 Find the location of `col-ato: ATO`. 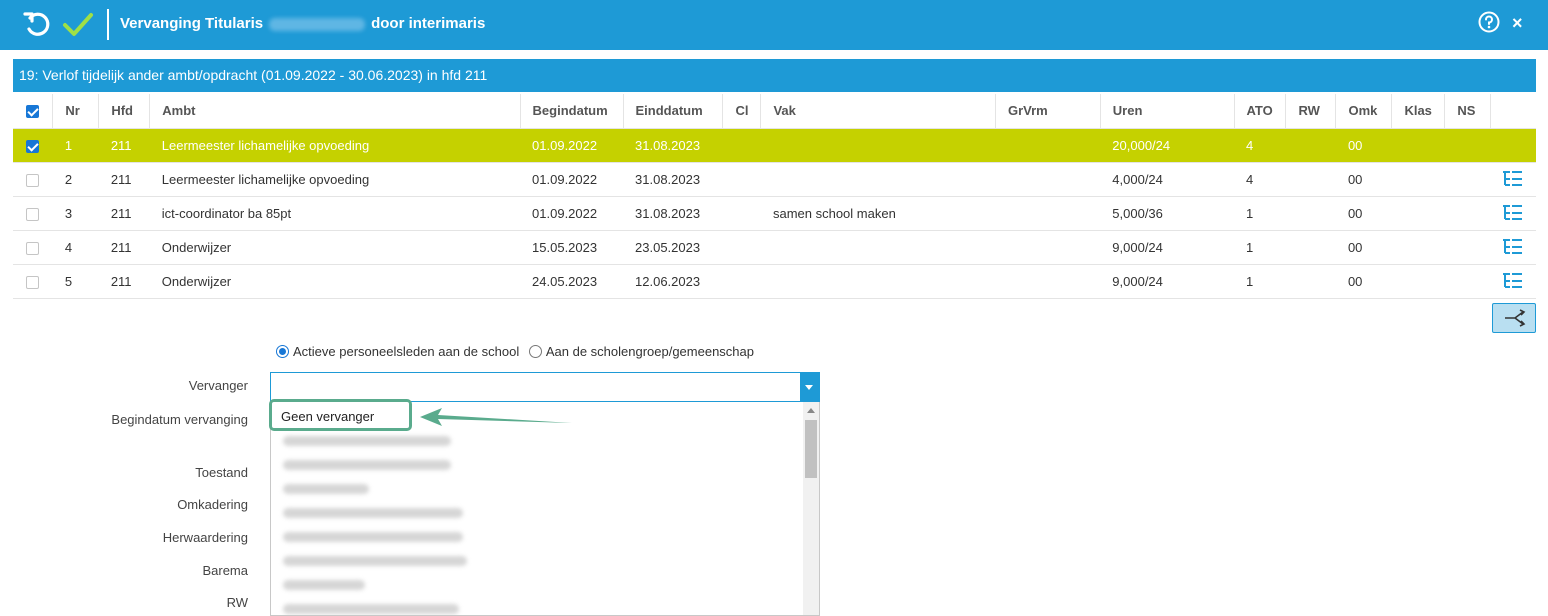

col-ato: ATO is located at coordinates (1260, 111).